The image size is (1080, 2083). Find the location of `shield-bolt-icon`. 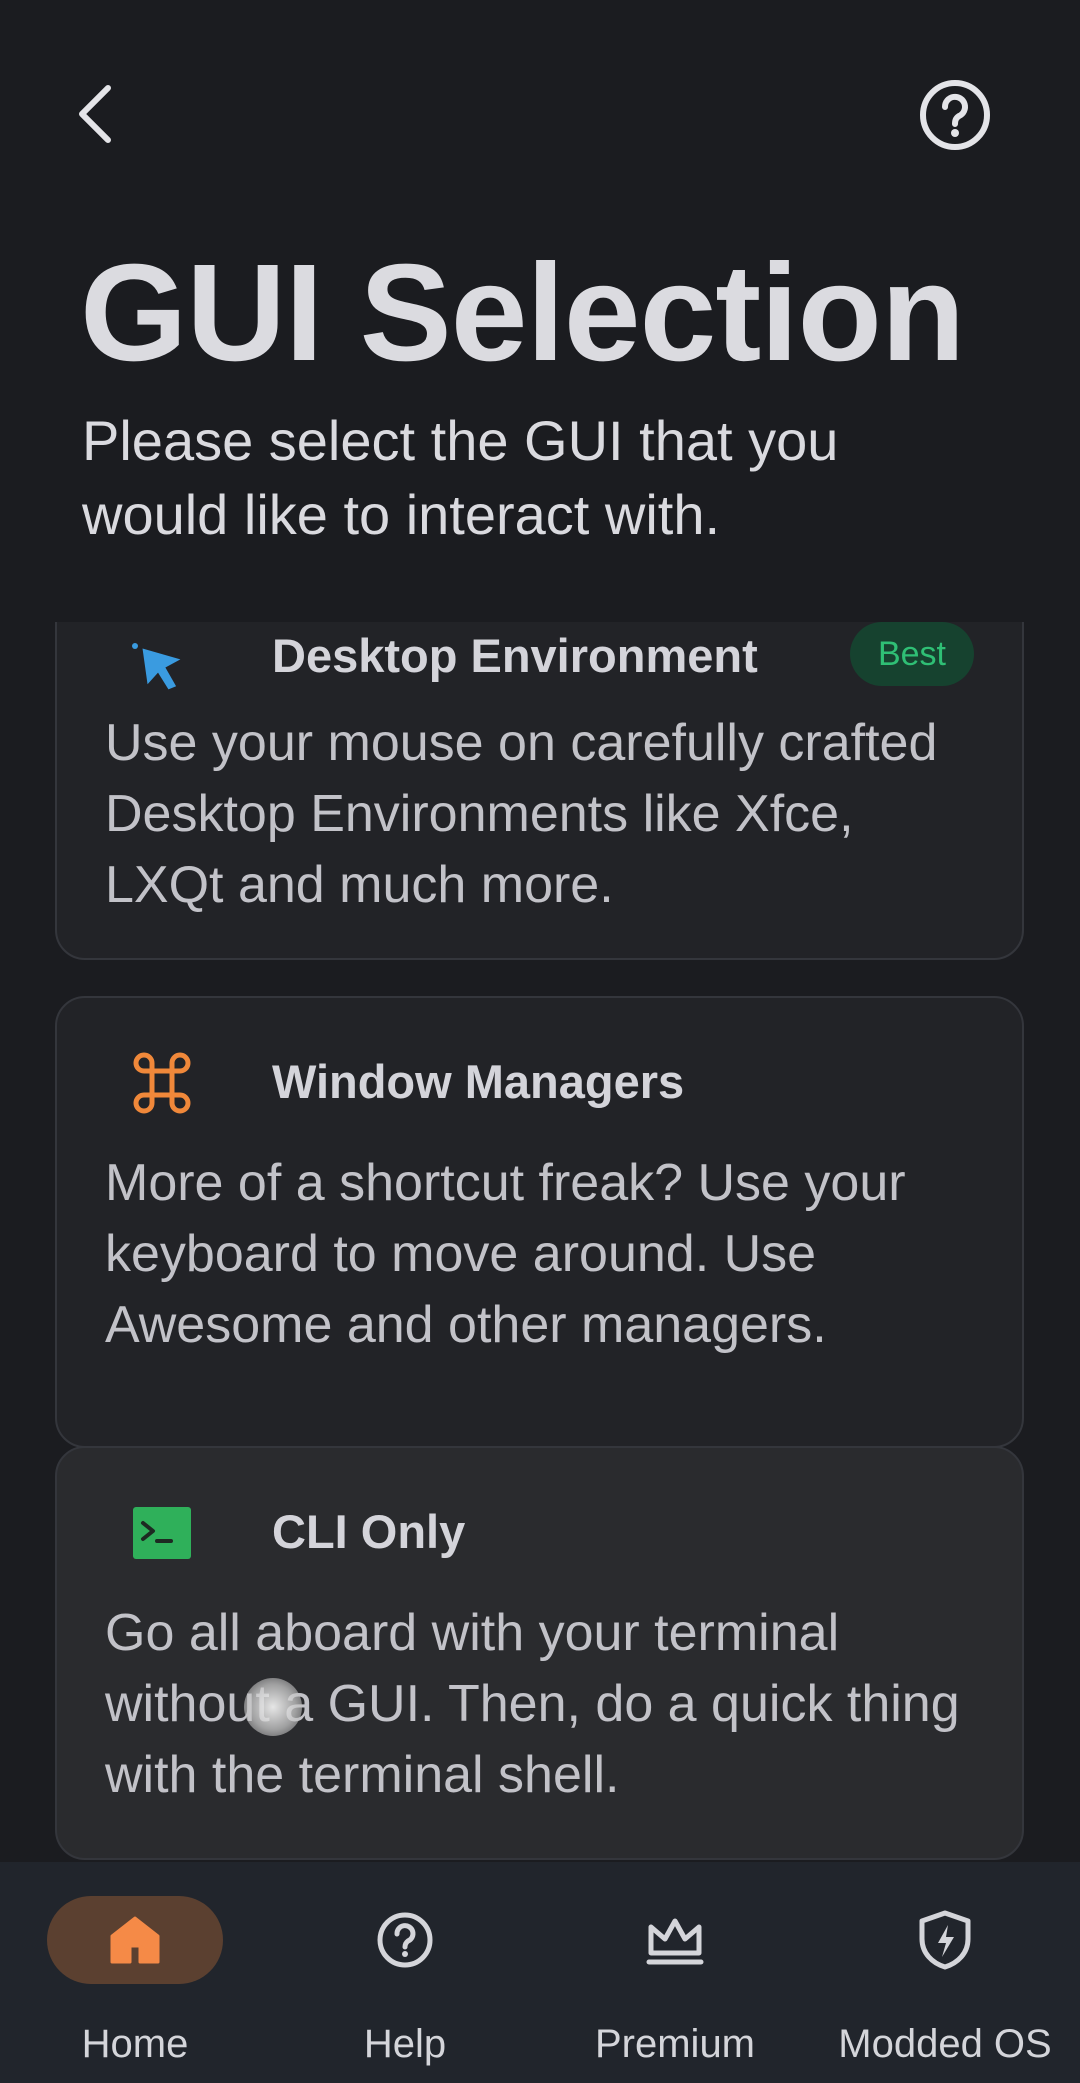

shield-bolt-icon is located at coordinates (945, 1940).